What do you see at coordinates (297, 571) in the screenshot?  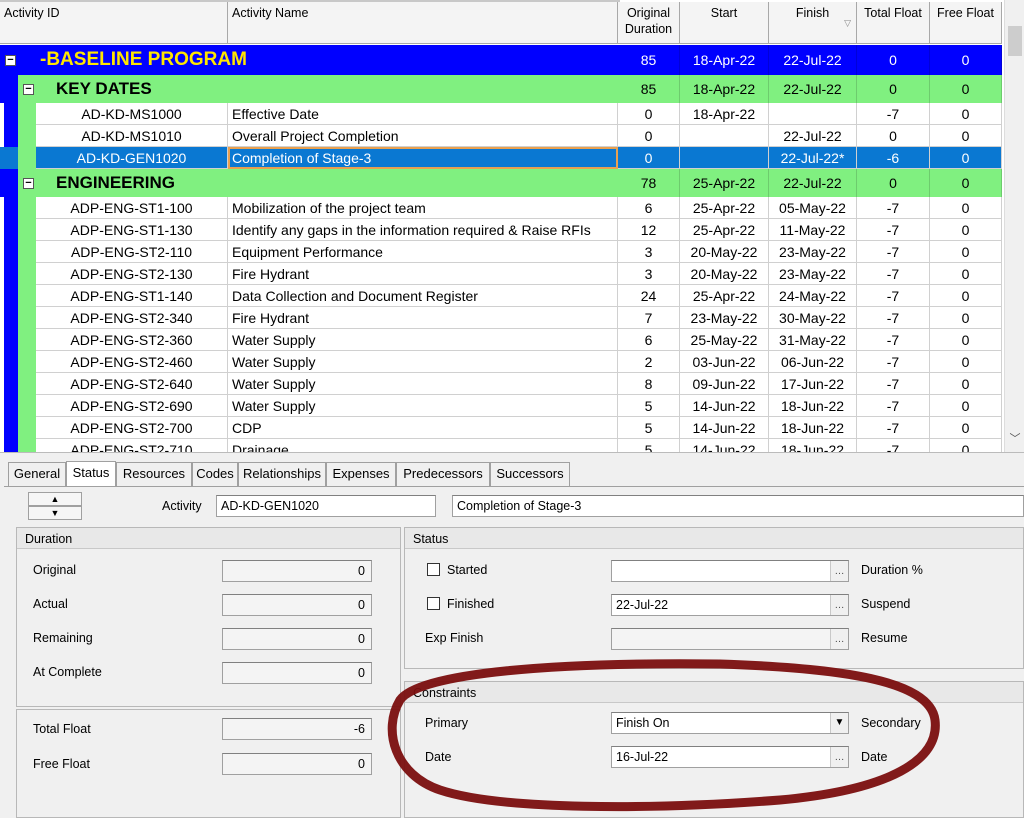 I see `original-duration-field: 0` at bounding box center [297, 571].